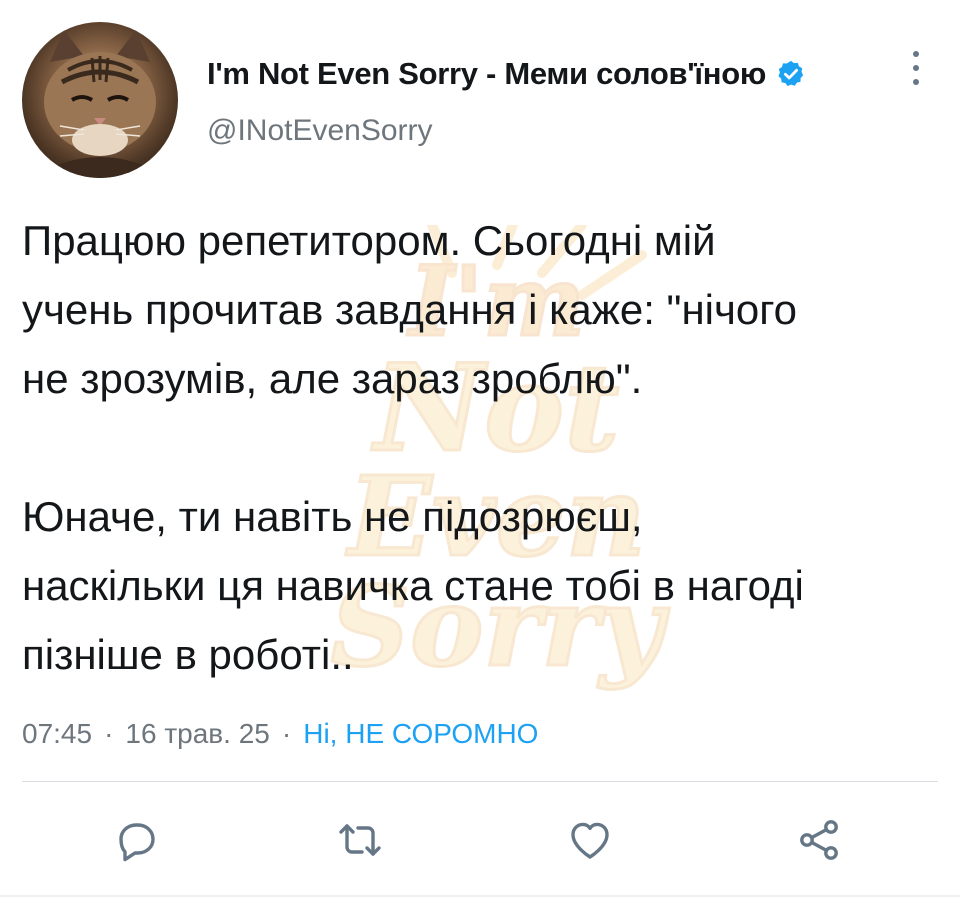 This screenshot has height=909, width=960. What do you see at coordinates (486, 74) in the screenshot?
I see `display-name: I'm Not Even Sorry - Меми солов'їною` at bounding box center [486, 74].